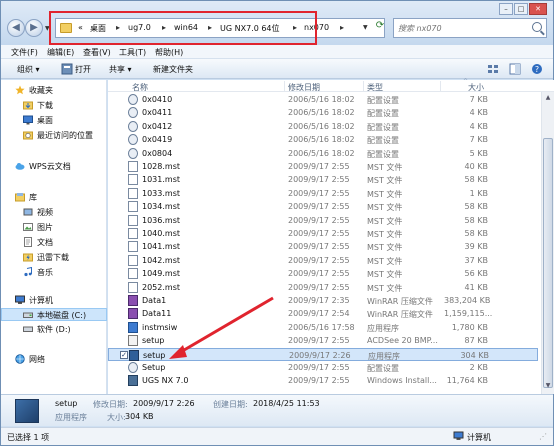 The image size is (554, 447). I want to click on nav-favorites: 收藏夹, so click(54, 90).